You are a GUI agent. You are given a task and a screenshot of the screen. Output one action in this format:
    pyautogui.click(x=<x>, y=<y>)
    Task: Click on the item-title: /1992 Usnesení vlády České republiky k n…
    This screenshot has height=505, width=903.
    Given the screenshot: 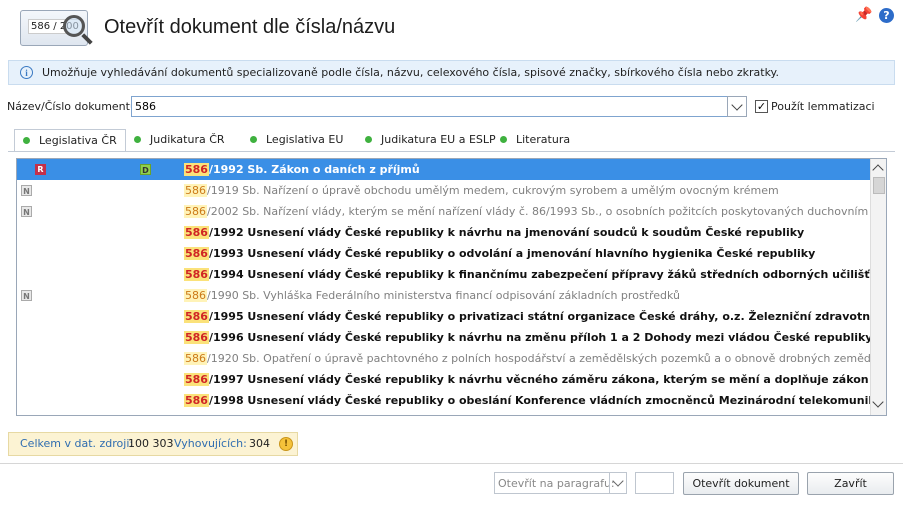 What is the action you would take?
    pyautogui.click(x=506, y=232)
    